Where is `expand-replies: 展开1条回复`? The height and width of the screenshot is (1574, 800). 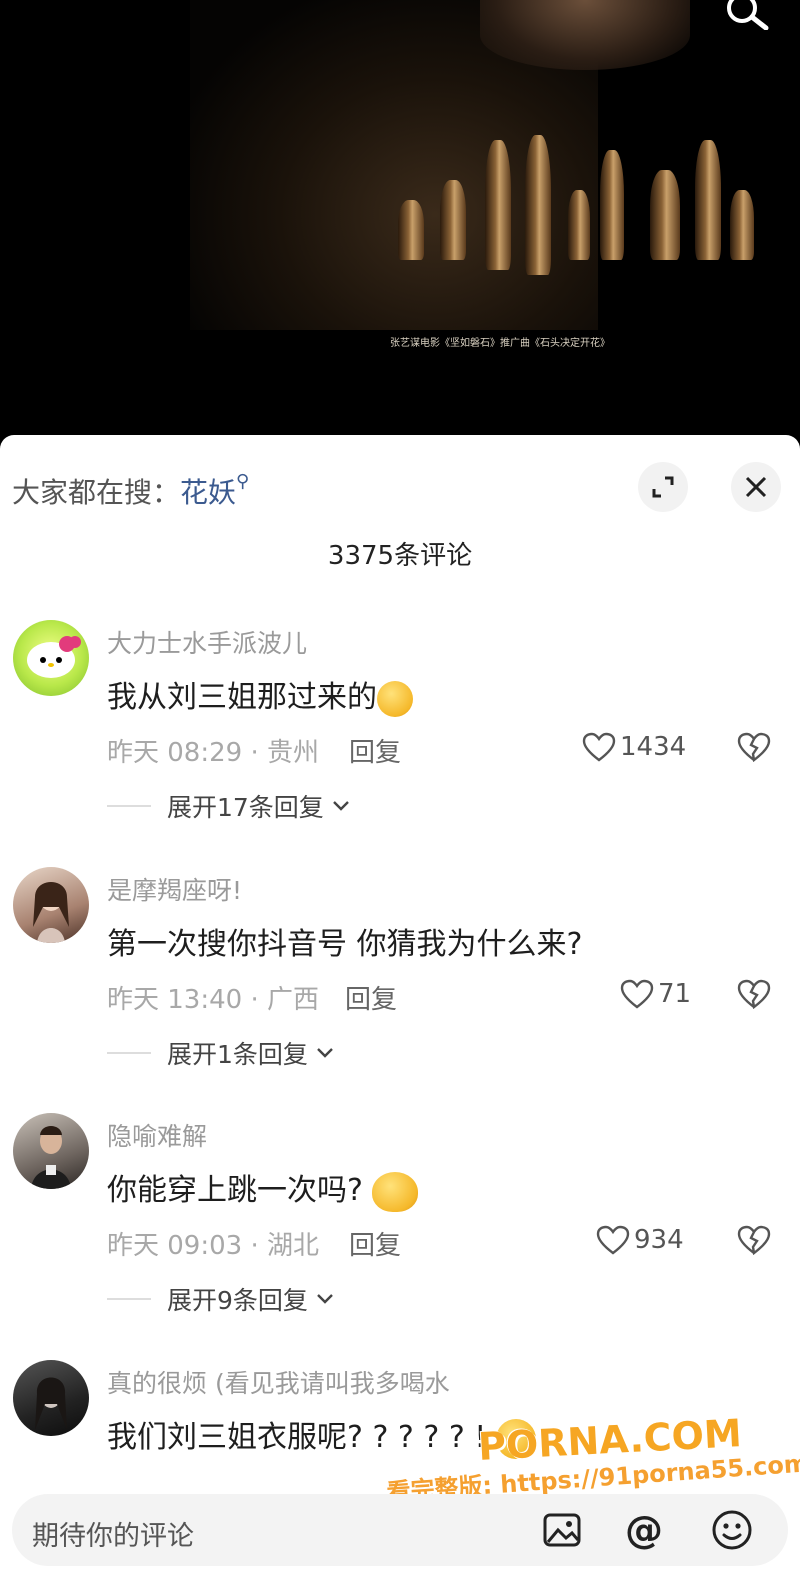
expand-replies: 展开1条回复 is located at coordinates (220, 1053).